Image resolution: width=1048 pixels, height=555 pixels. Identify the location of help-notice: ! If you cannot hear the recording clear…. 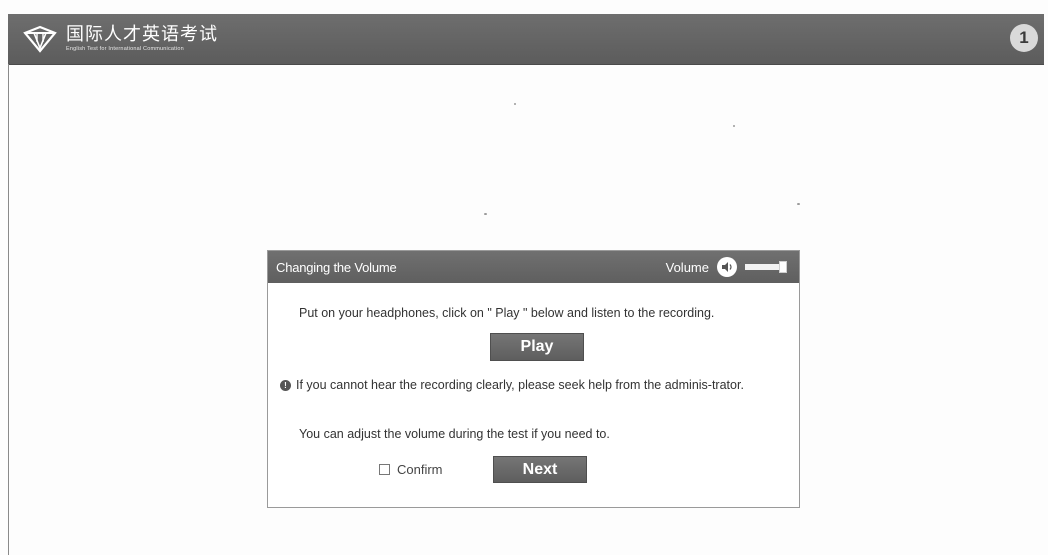
(530, 385).